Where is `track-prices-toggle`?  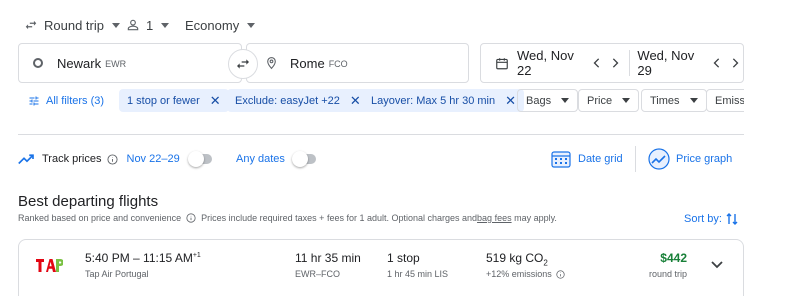 track-prices-toggle is located at coordinates (200, 159).